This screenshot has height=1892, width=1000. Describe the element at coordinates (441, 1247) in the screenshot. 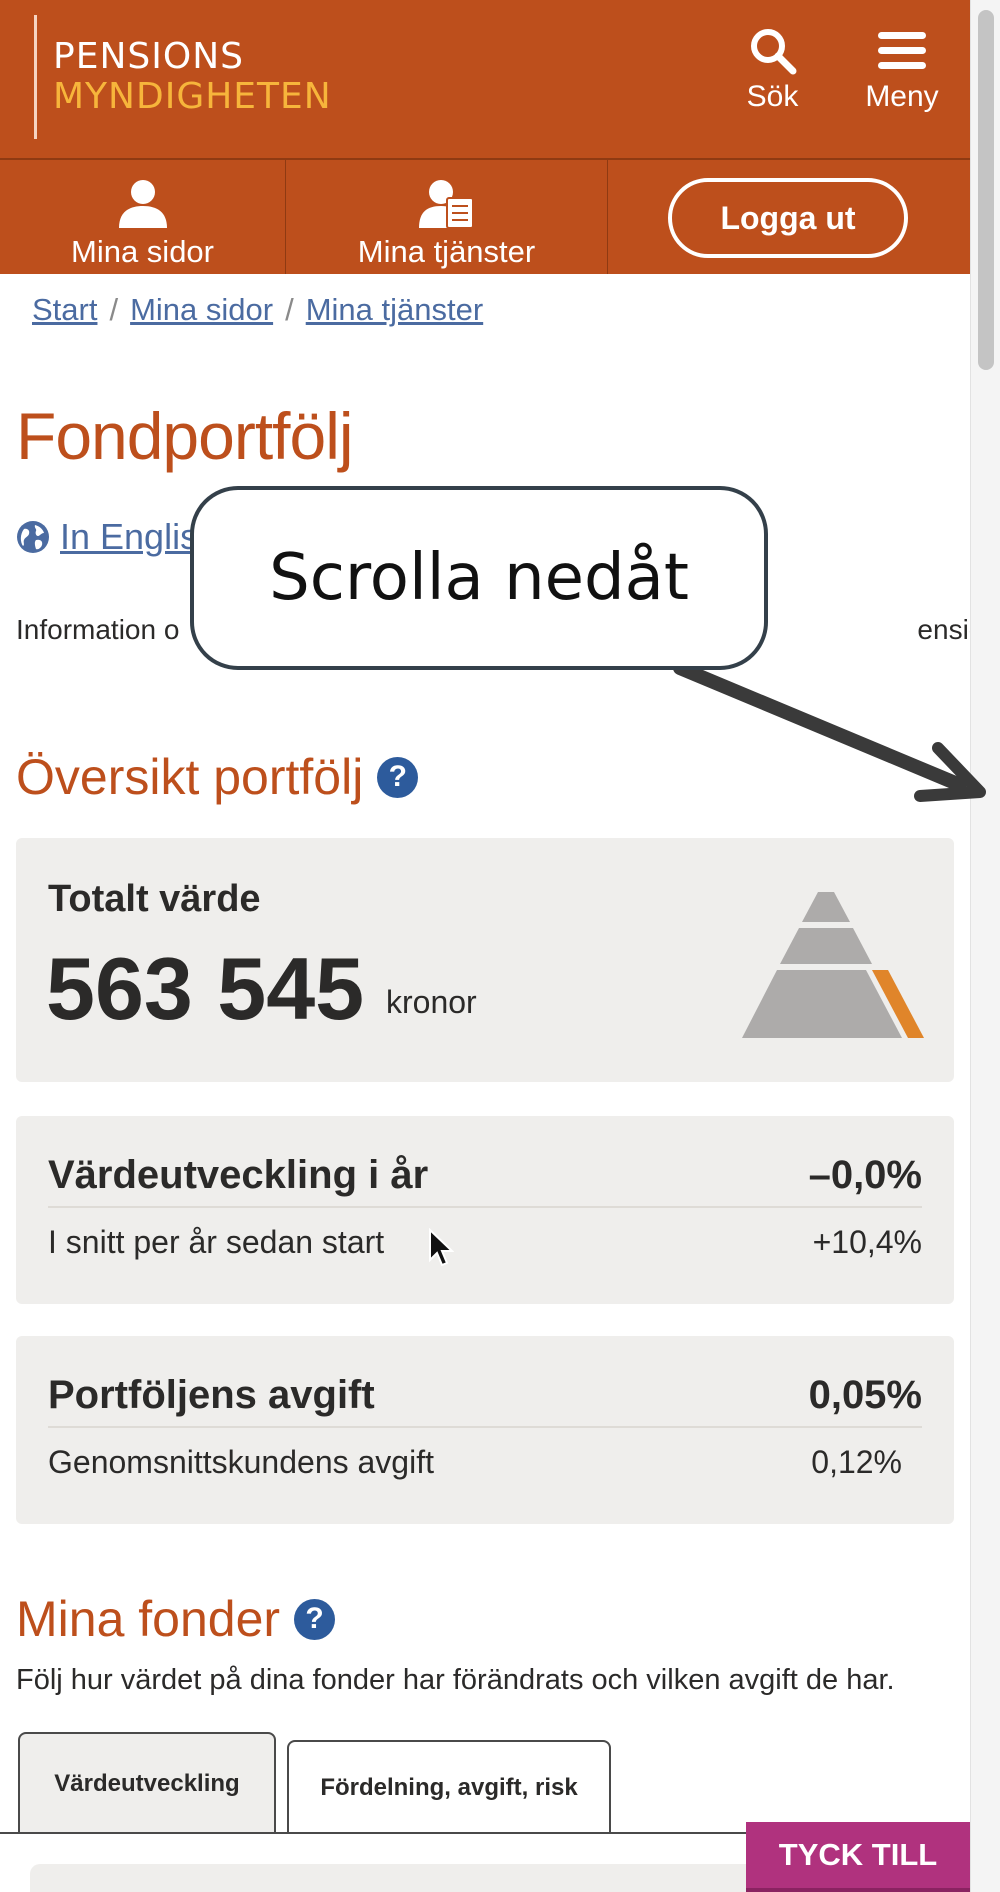

I see `mouse-cursor-icon` at that location.